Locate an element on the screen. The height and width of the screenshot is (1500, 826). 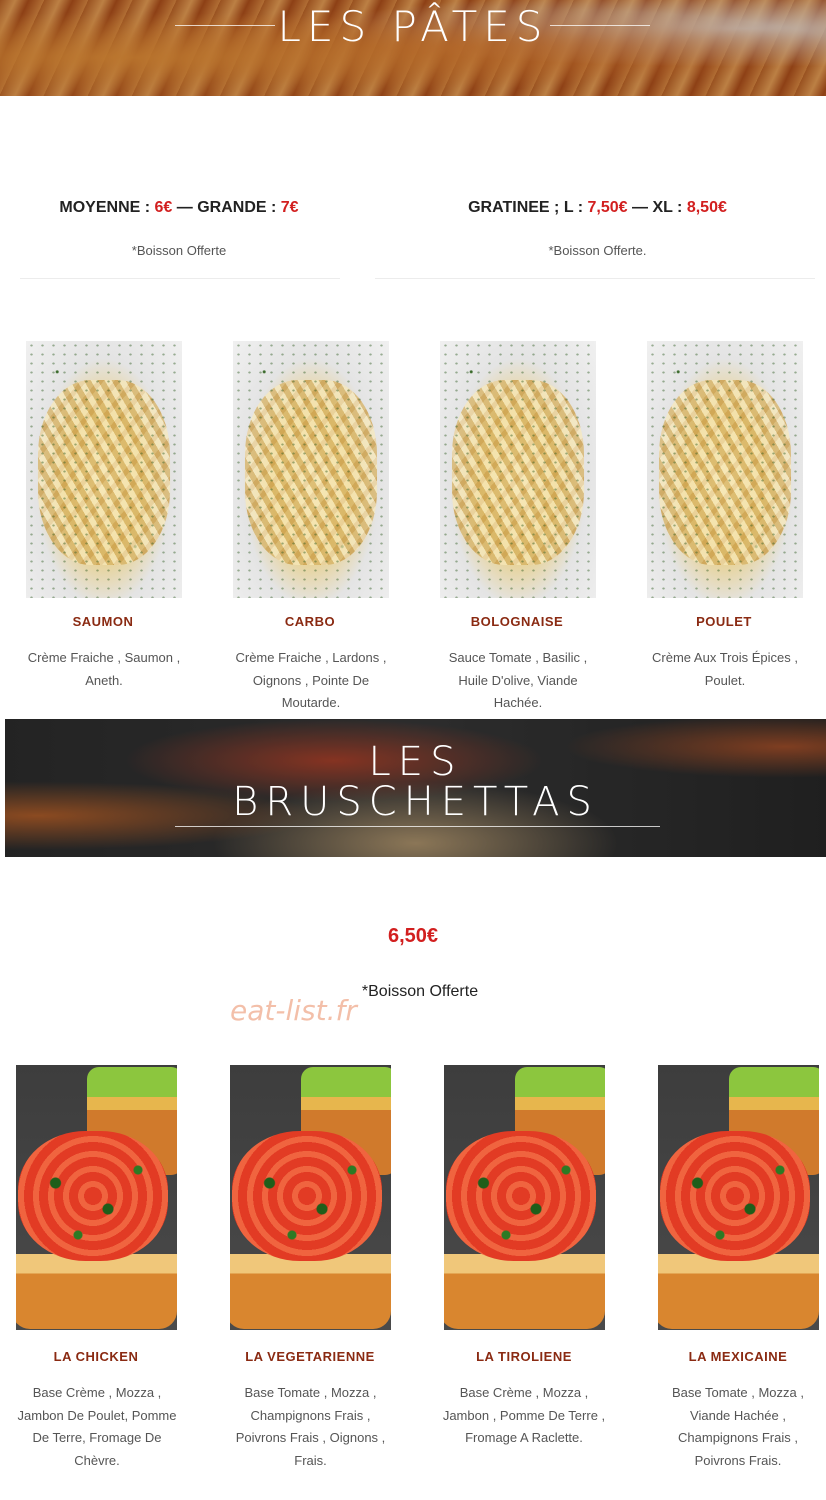
l-price: 7,50€ is located at coordinates (607, 207).